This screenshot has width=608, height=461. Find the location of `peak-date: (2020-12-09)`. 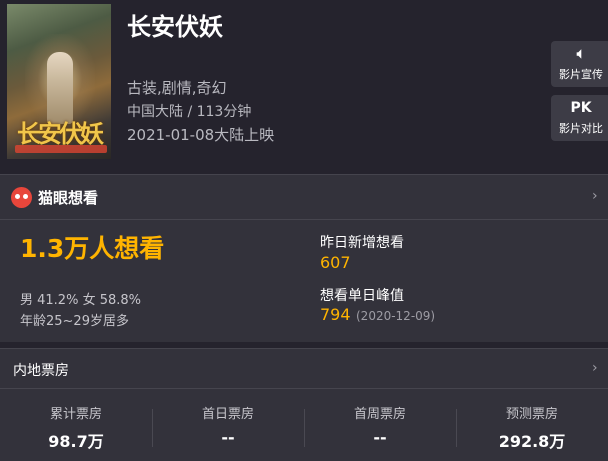

peak-date: (2020-12-09) is located at coordinates (396, 316).